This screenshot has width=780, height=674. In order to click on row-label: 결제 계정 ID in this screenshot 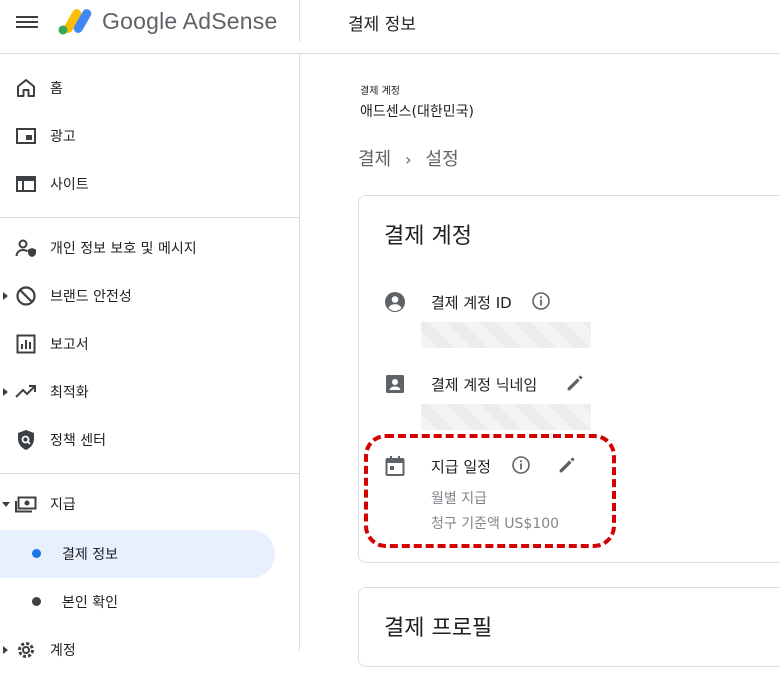, I will do `click(471, 303)`.